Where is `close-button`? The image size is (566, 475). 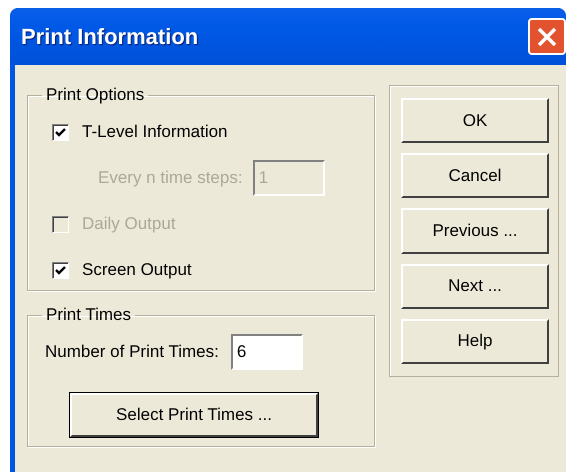 close-button is located at coordinates (547, 36).